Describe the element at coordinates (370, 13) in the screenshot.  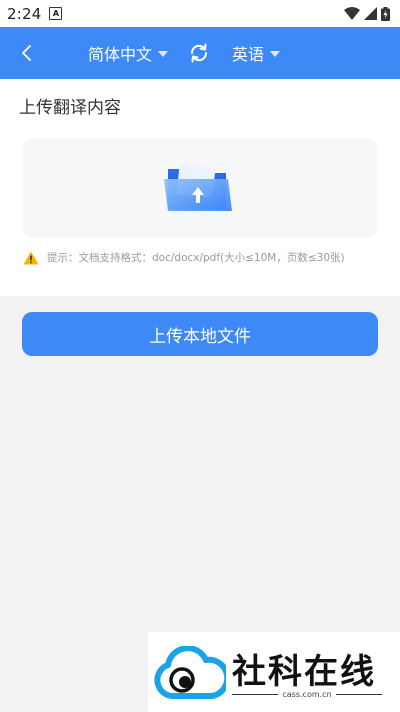
I see `cellular-signal-icon` at that location.